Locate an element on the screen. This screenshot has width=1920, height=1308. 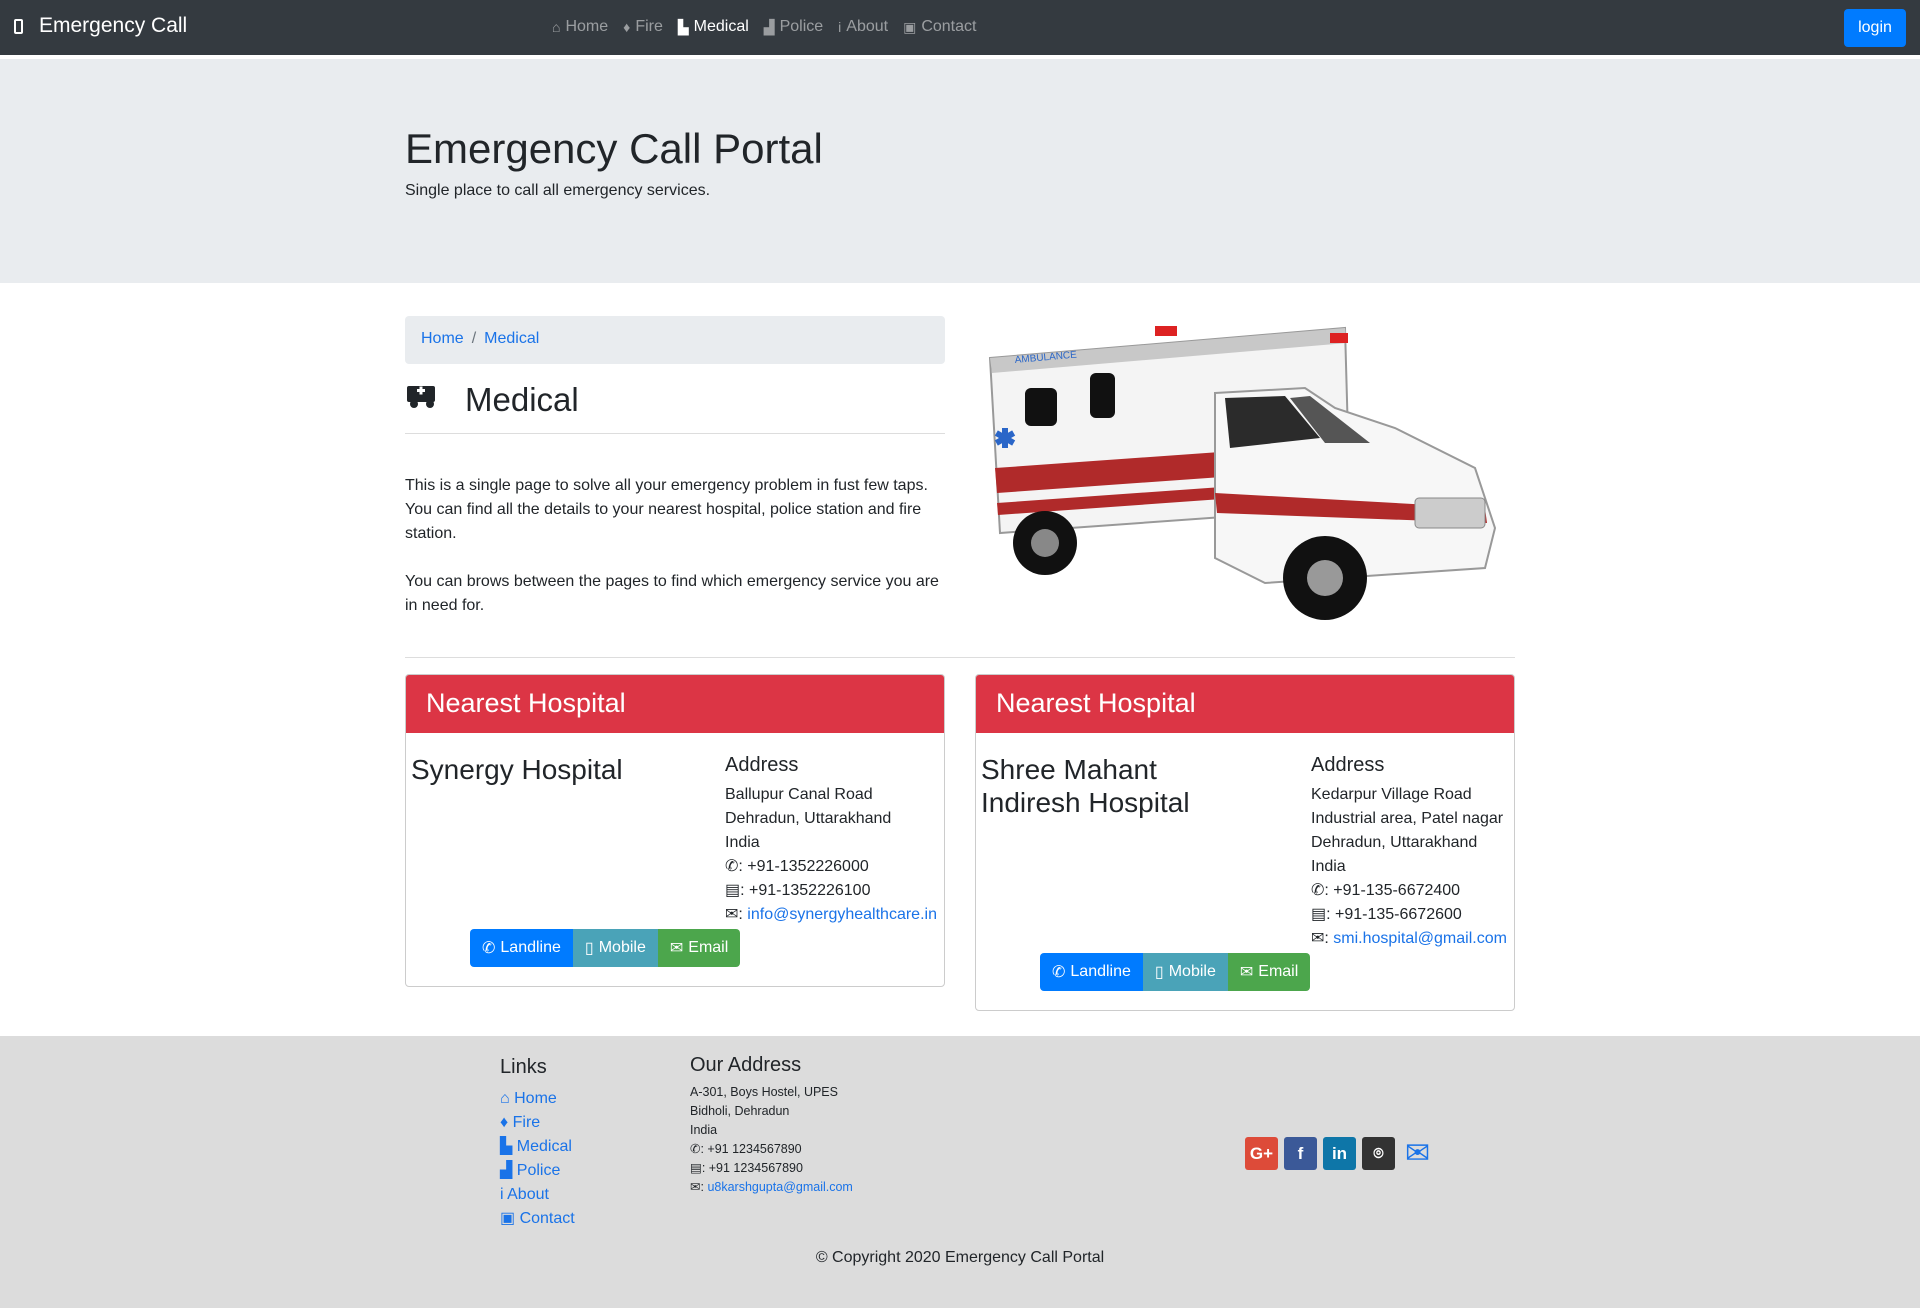
address-line: India is located at coordinates (704, 1130).